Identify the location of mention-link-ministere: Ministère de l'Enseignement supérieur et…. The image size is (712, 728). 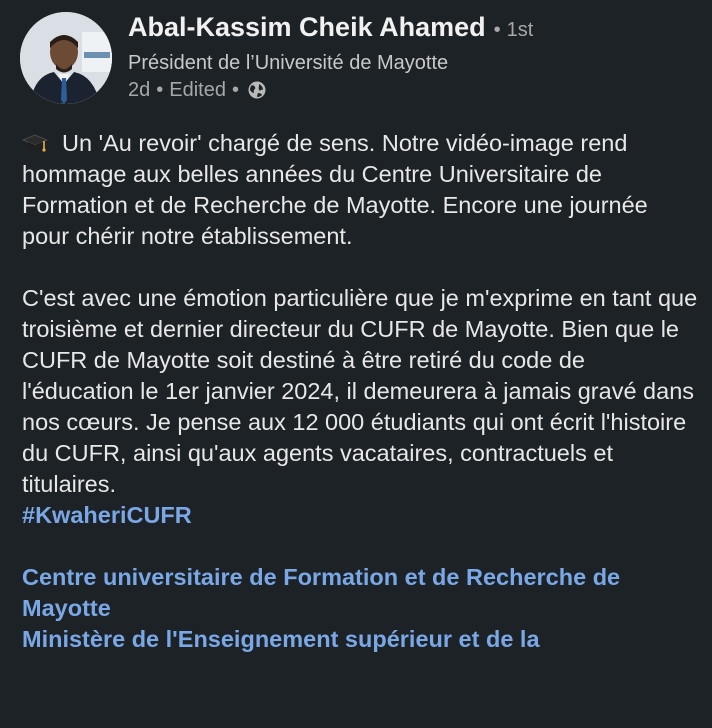
(360, 639).